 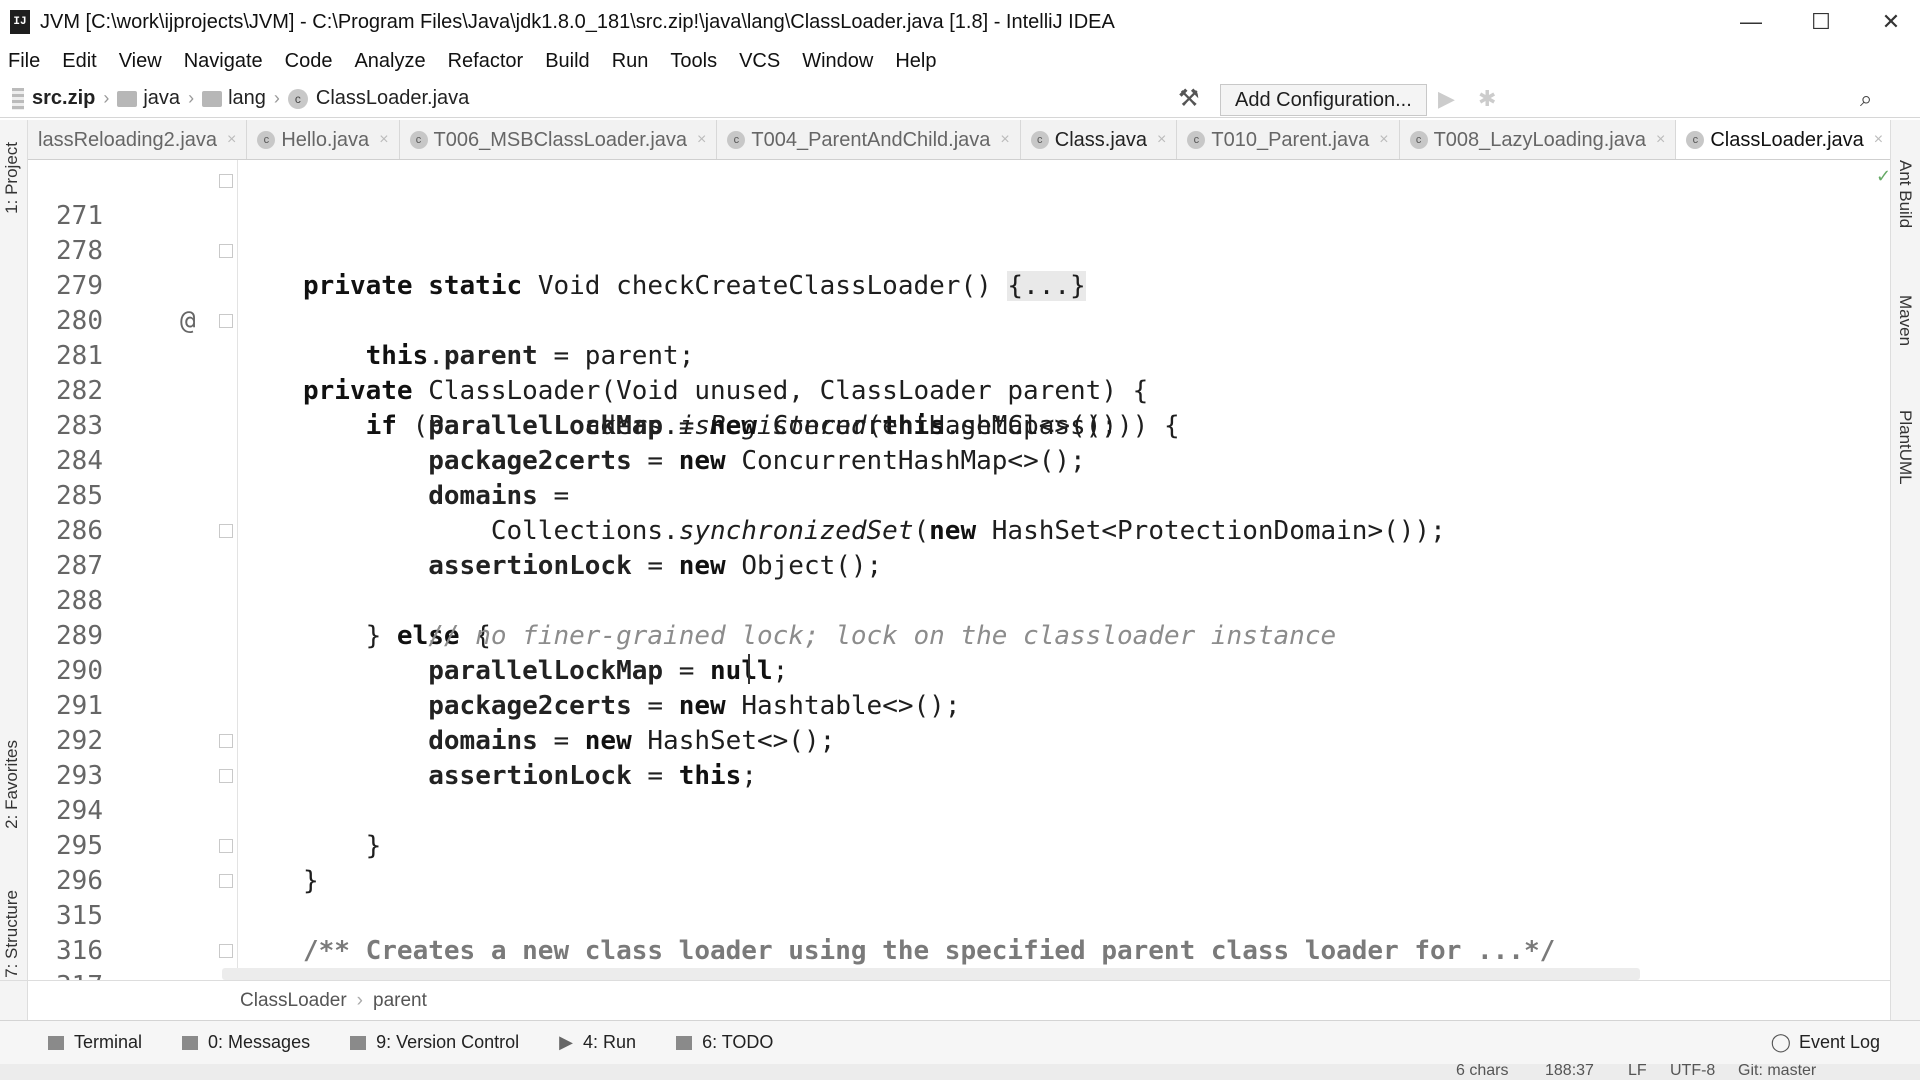 I want to click on left-tool-strip: 1: Project 2: Favorites 7: Structure, so click(x=14, y=570).